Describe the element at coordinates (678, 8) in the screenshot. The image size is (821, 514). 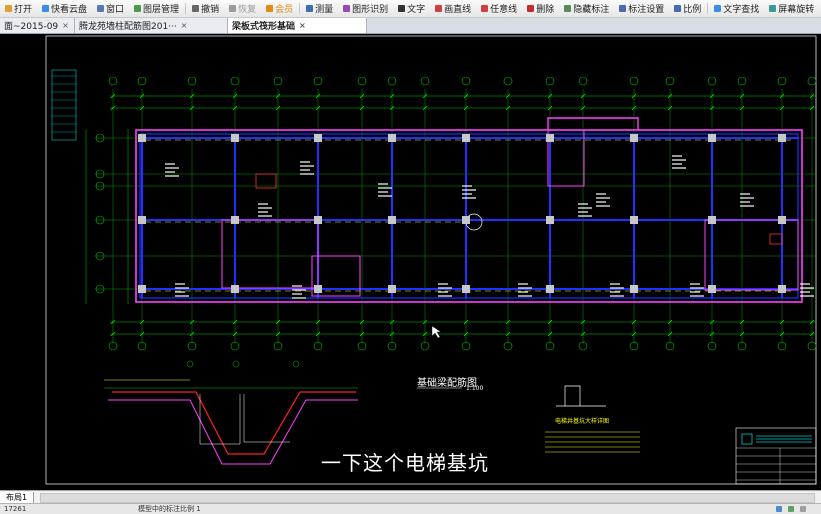
I see `scale-icon` at that location.